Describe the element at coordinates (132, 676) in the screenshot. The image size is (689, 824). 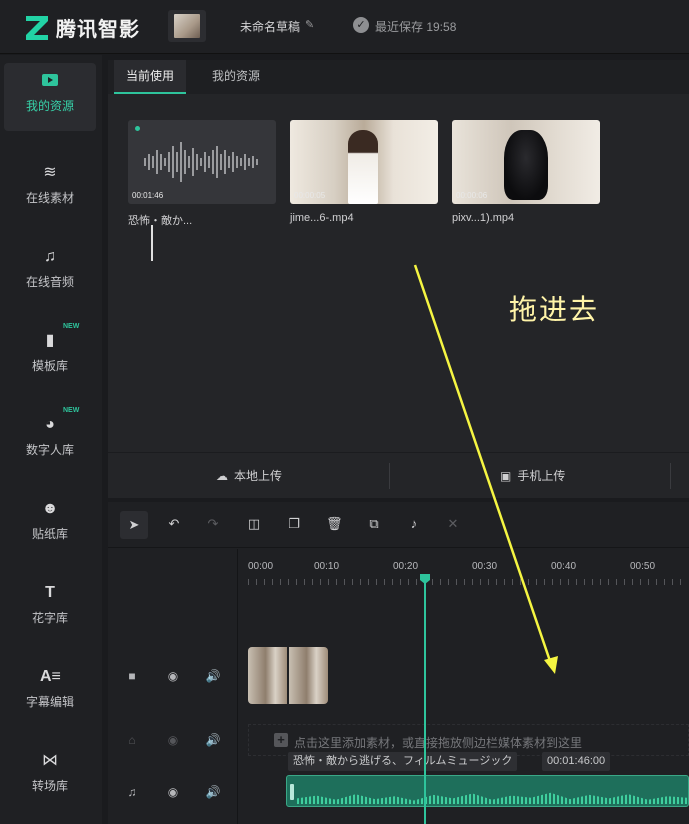
I see `video-camera-icon: ■` at that location.